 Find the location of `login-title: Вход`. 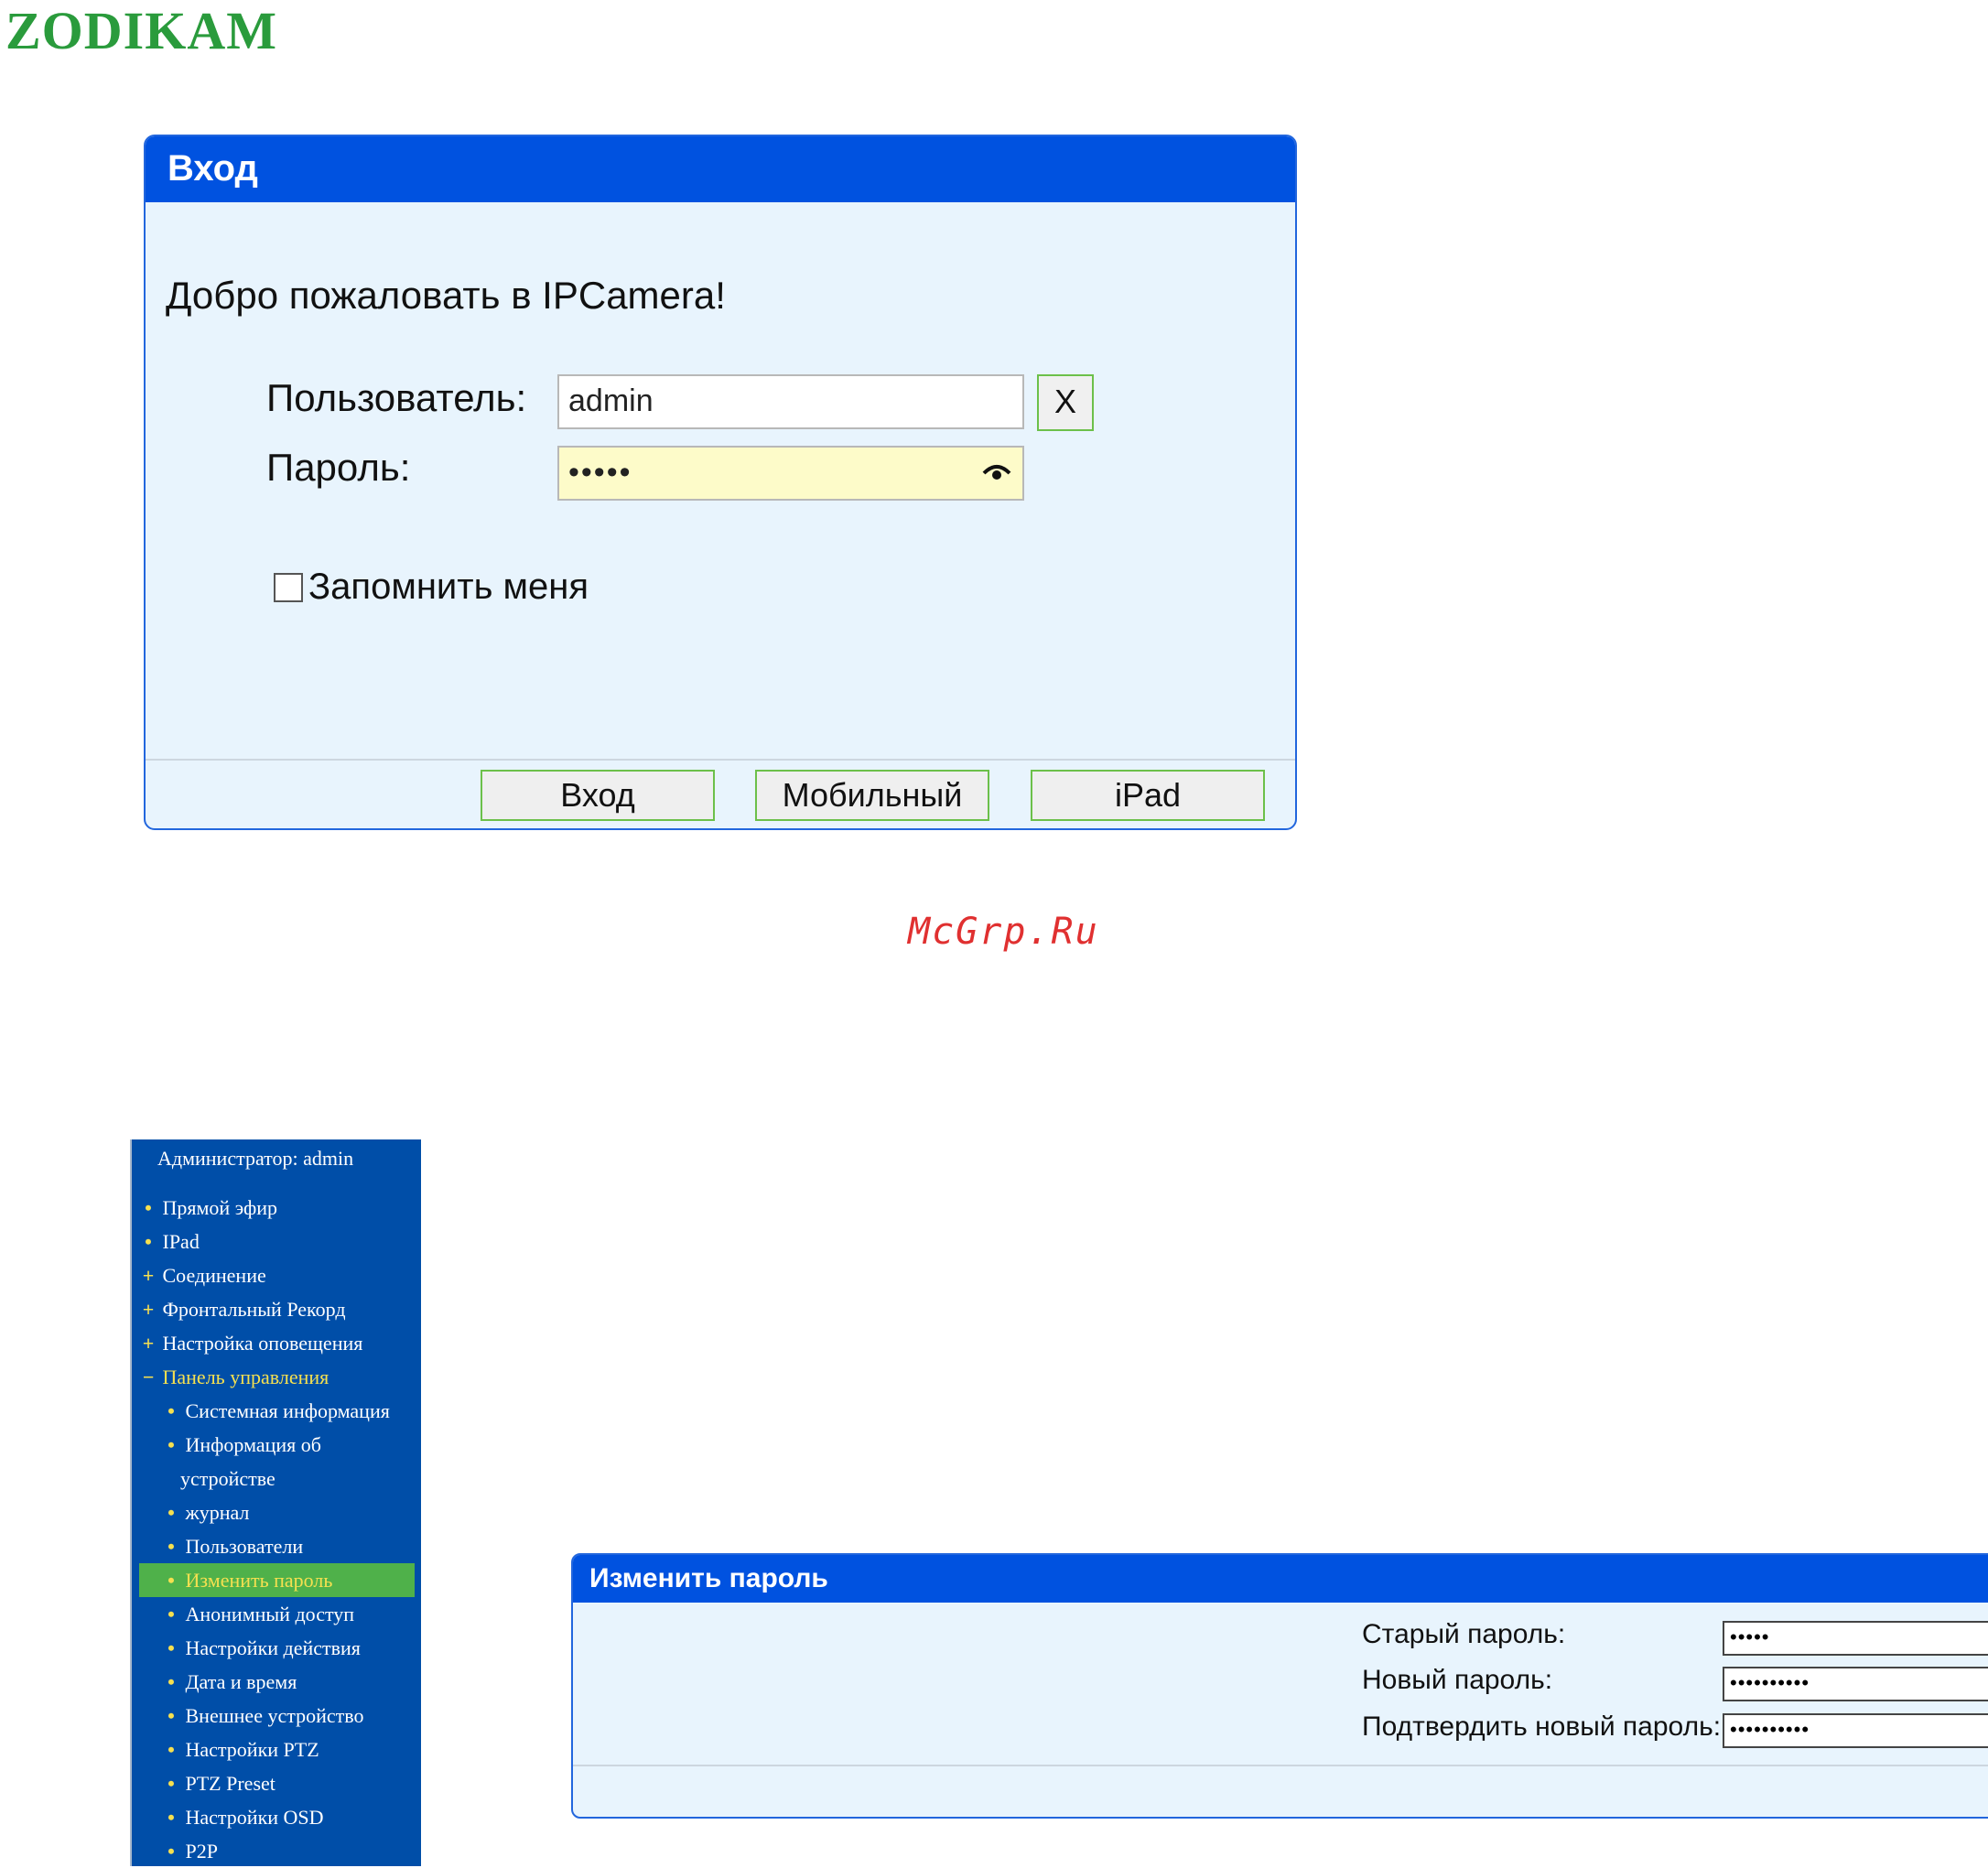

login-title: Вход is located at coordinates (720, 169).